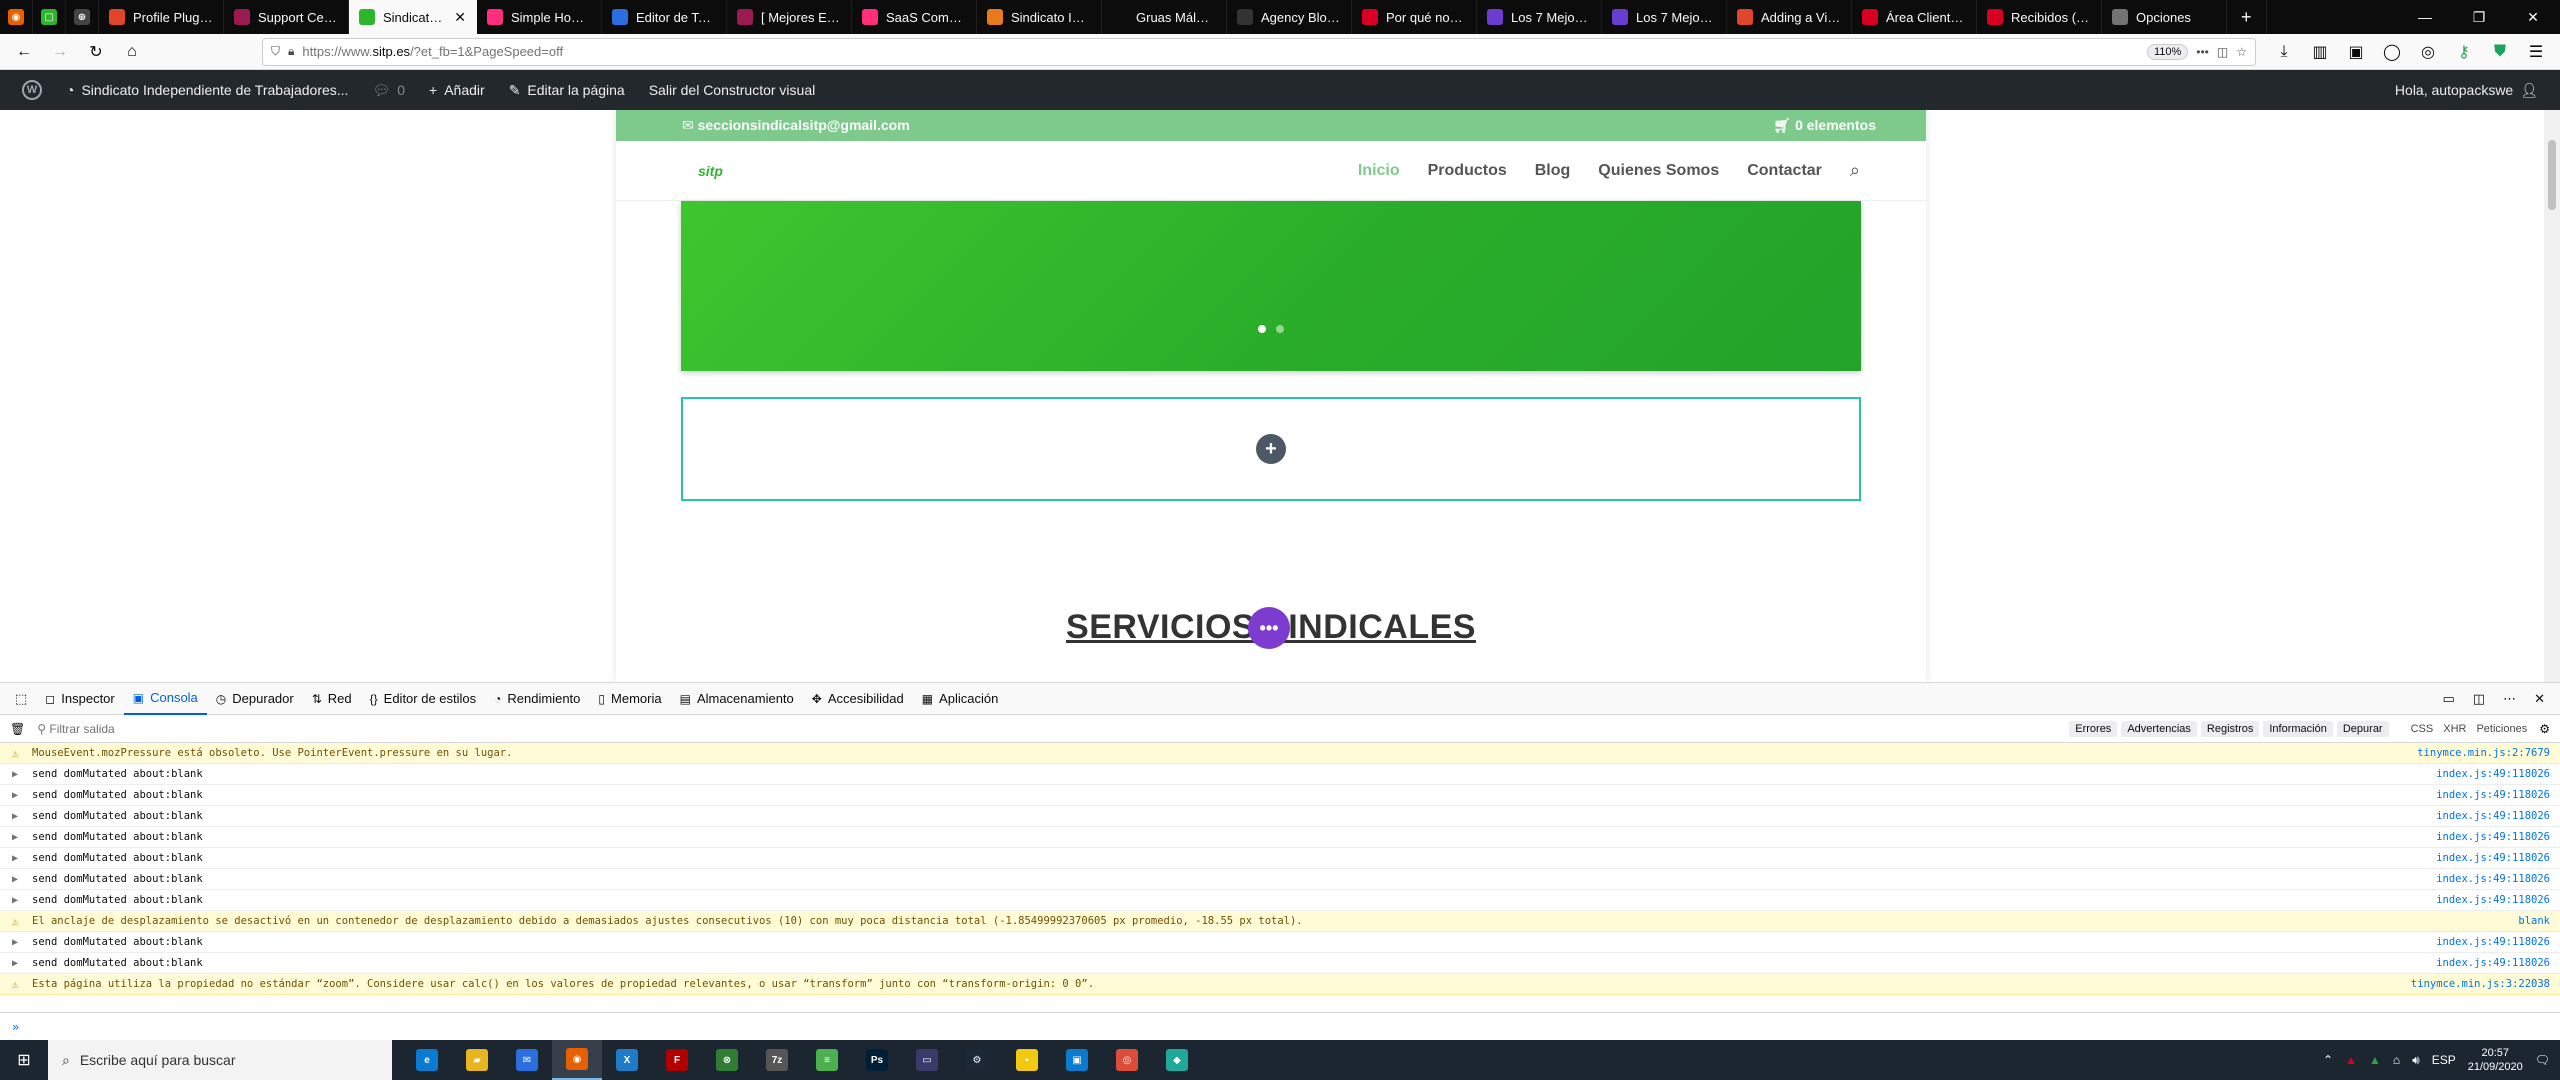 Image resolution: width=2560 pixels, height=1080 pixels. I want to click on menu-icon: ☰, so click(2536, 52).